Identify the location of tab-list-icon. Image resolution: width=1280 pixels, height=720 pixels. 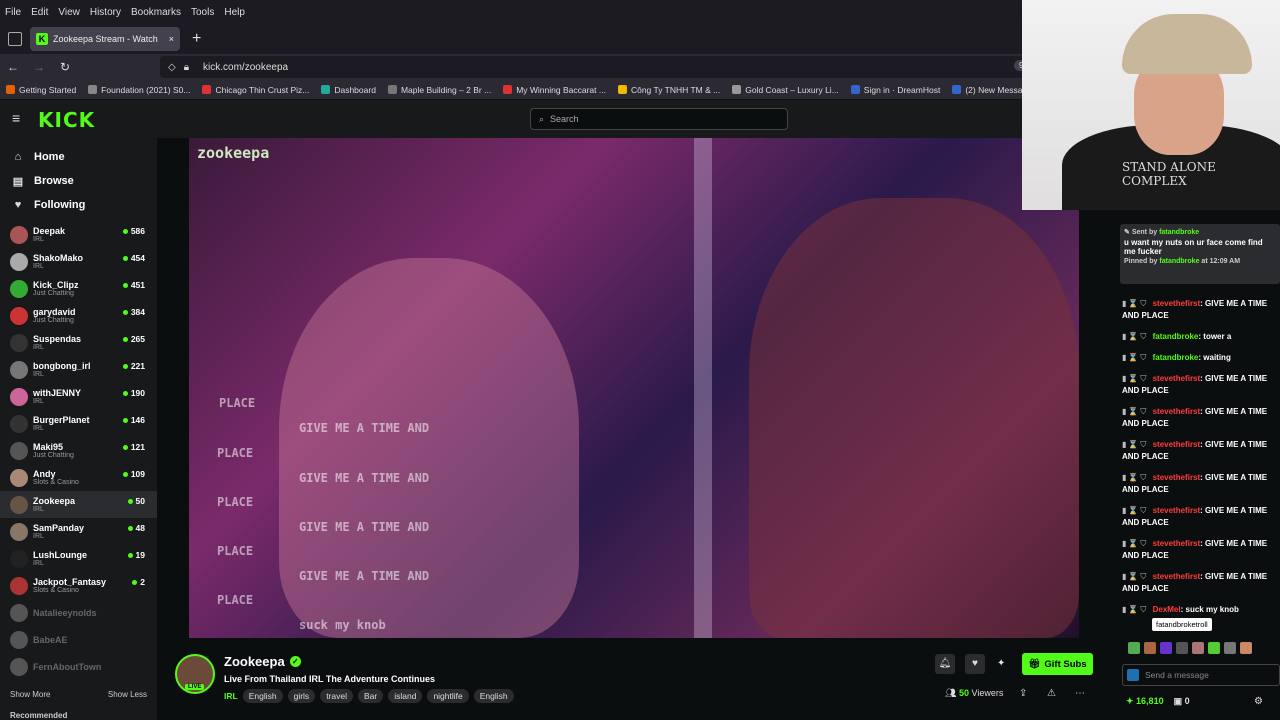
(15, 39).